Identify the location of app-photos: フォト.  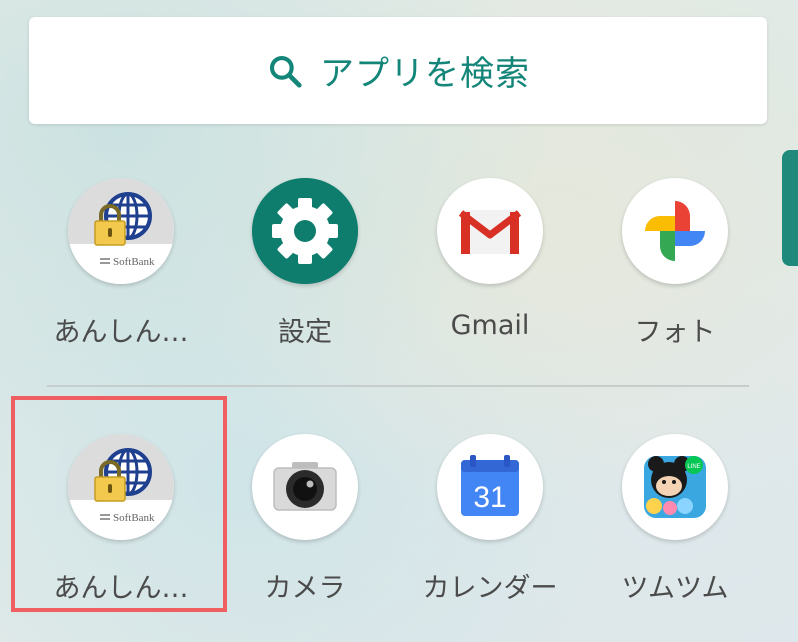
(675, 273).